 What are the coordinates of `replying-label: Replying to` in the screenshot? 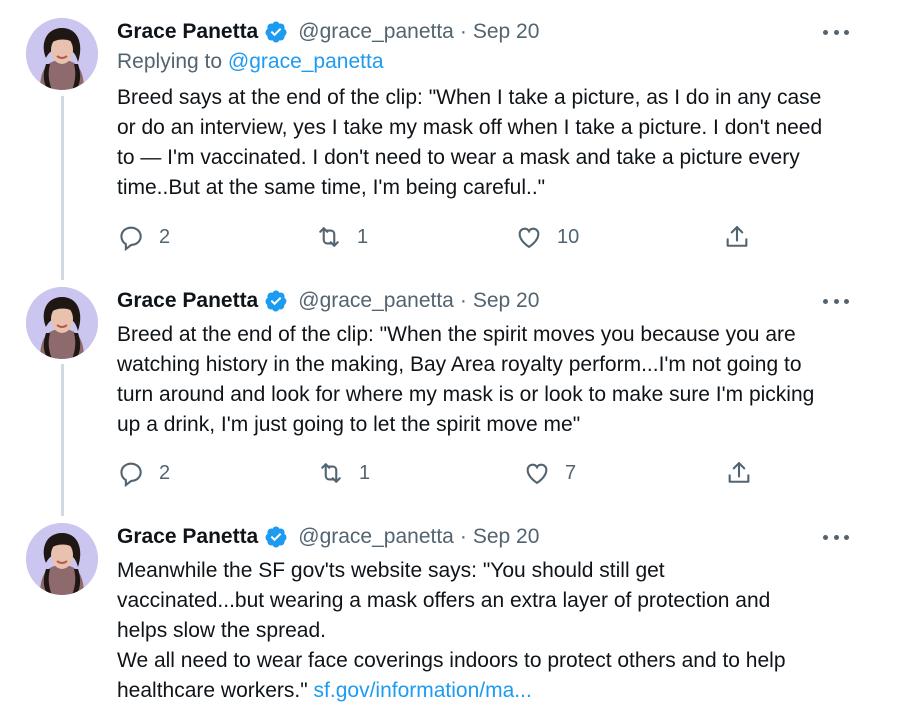 It's located at (170, 61).